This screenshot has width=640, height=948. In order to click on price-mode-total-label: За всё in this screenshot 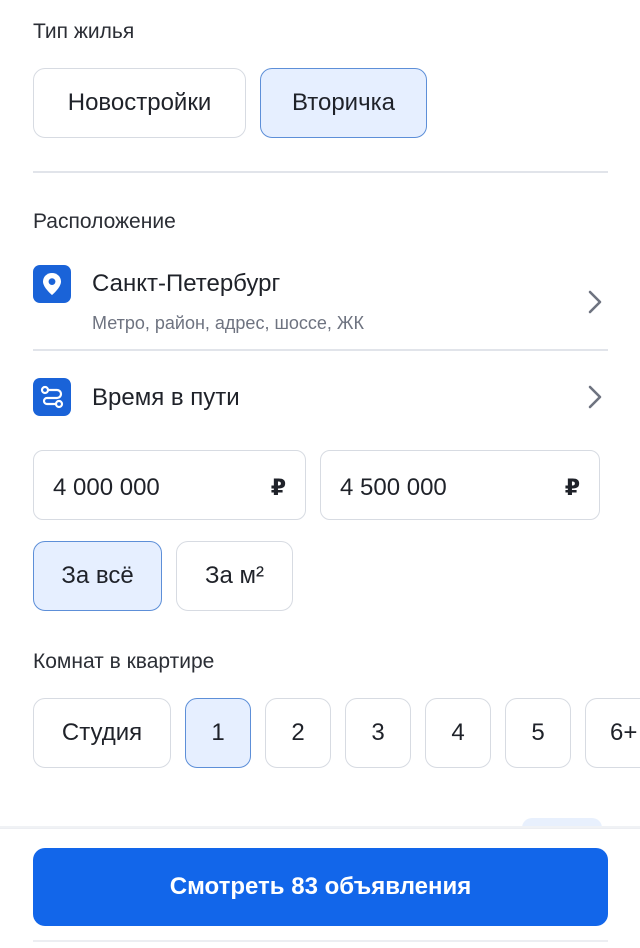, I will do `click(97, 575)`.